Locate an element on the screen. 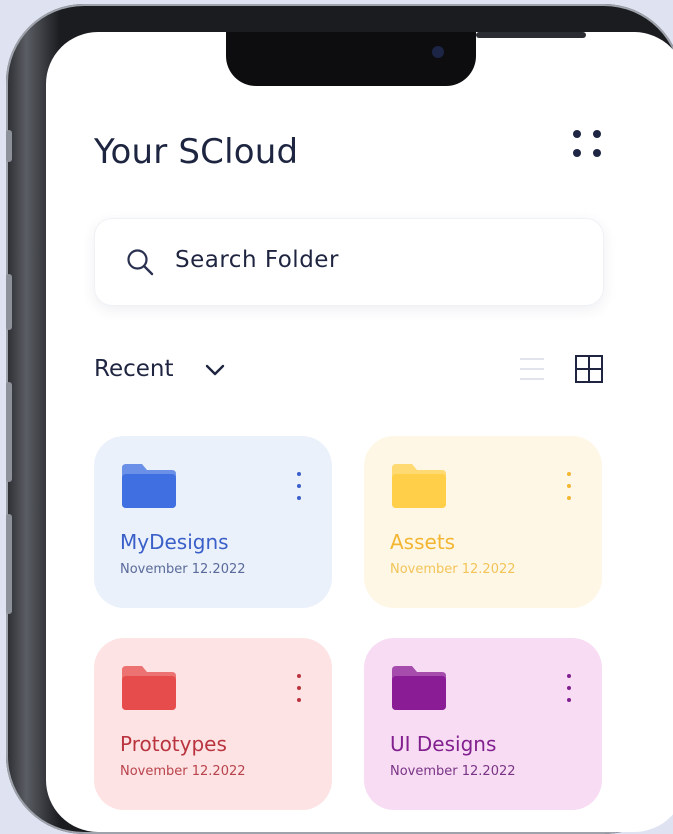  folder-card-prototypes: Prototypes November 12.2022 is located at coordinates (213, 724).